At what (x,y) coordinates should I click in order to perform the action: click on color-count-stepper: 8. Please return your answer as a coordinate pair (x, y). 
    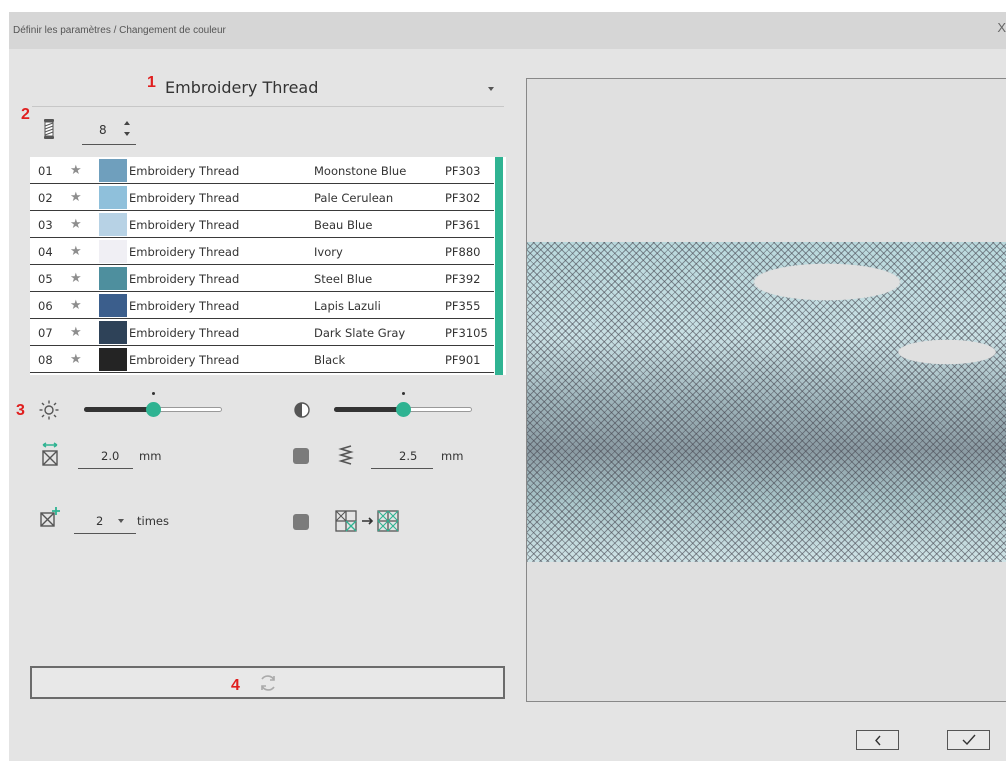
    Looking at the image, I should click on (109, 130).